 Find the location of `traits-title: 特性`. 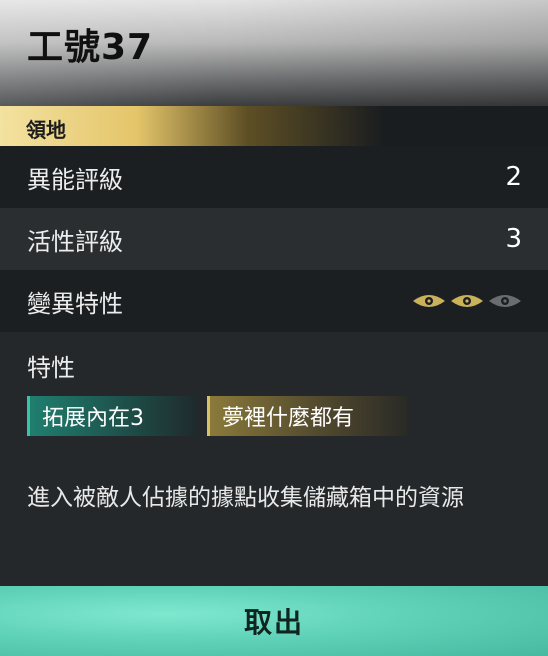

traits-title: 特性 is located at coordinates (51, 368).